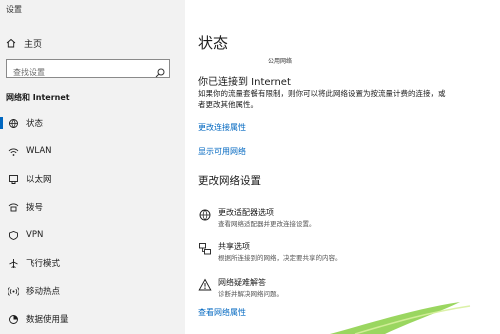 This screenshot has width=500, height=334. I want to click on sidebar-item-data-usage: 数据使用量, so click(92, 319).